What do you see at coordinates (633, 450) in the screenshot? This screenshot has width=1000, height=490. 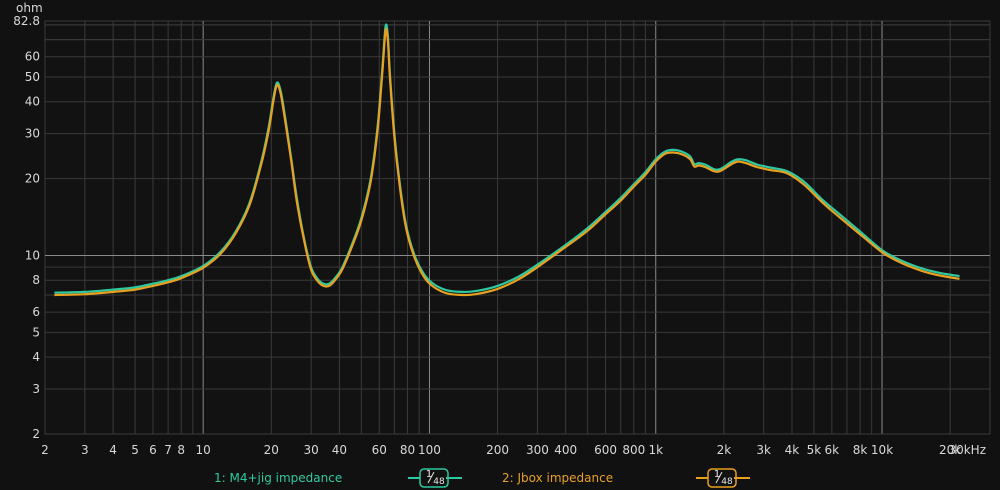 I see `x-tick-label: 800` at bounding box center [633, 450].